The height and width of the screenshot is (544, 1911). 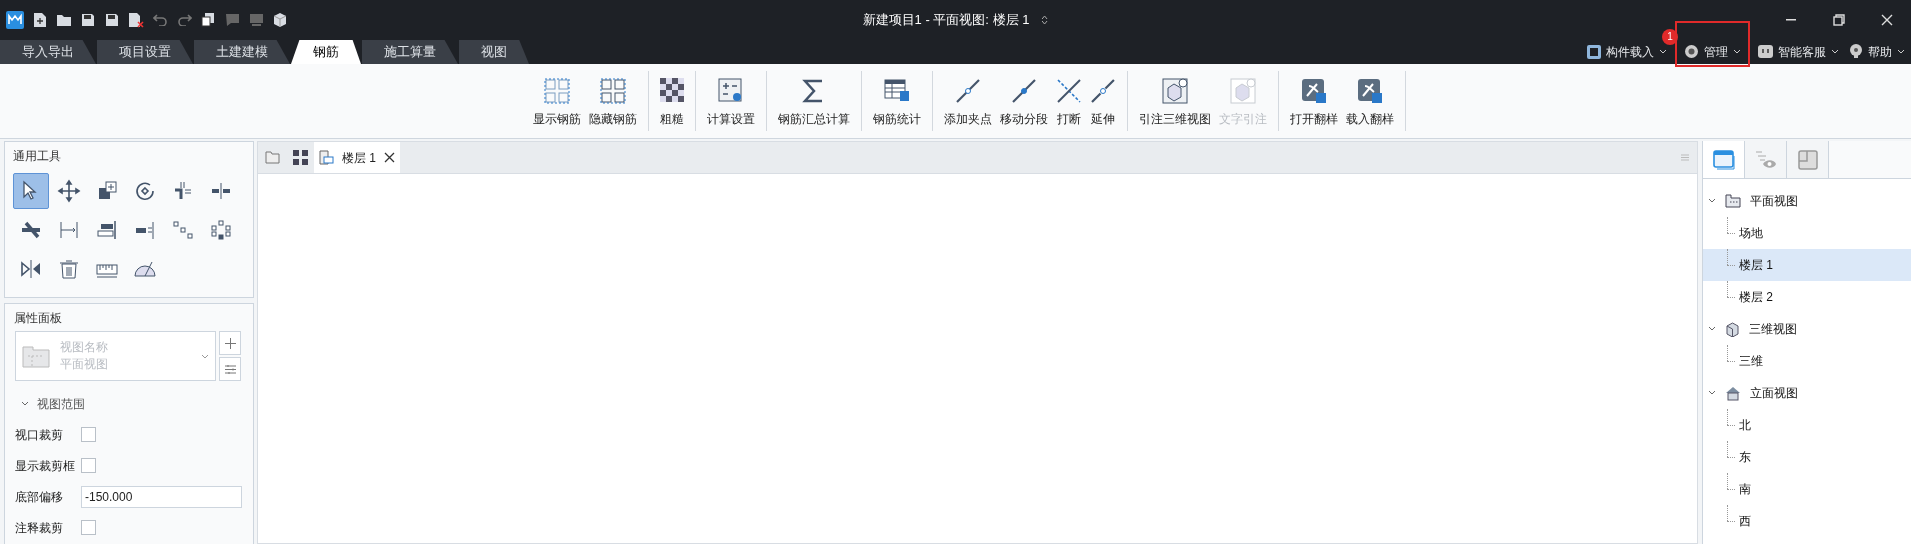 What do you see at coordinates (160, 19) in the screenshot?
I see `undo-icon` at bounding box center [160, 19].